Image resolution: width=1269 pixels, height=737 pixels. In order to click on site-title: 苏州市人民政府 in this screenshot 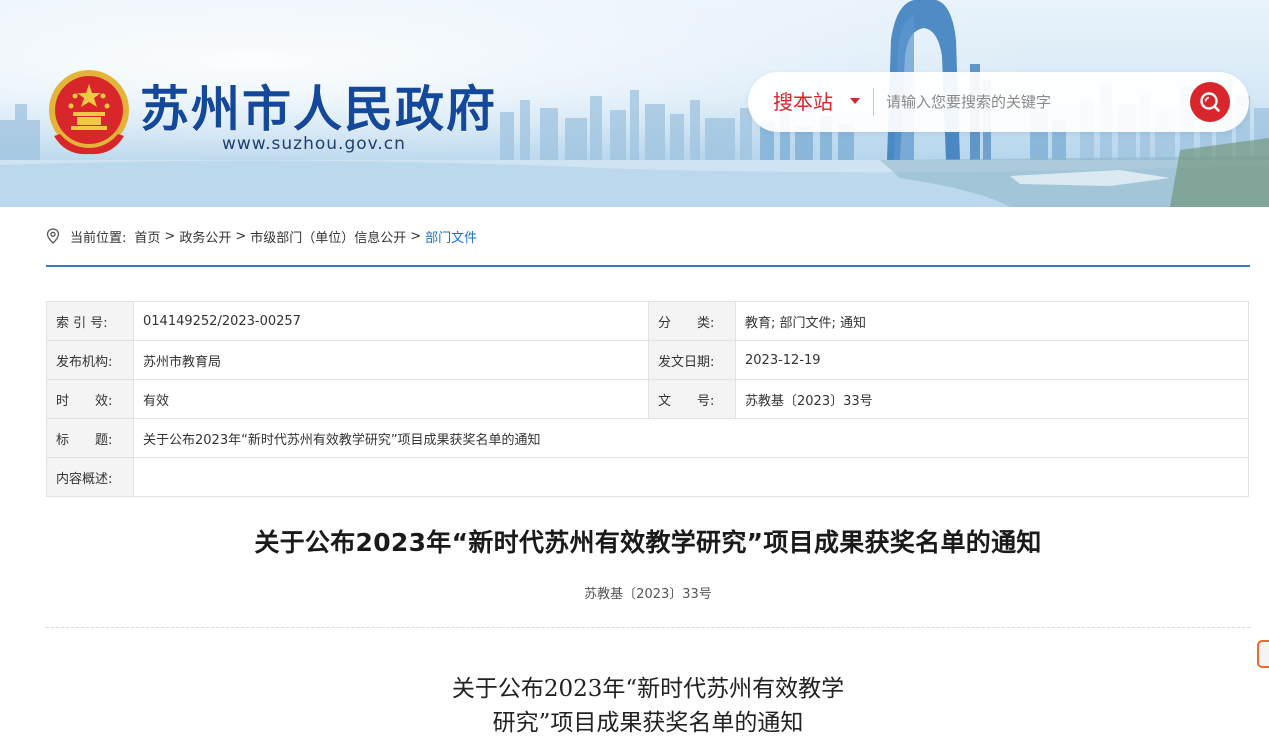, I will do `click(318, 105)`.